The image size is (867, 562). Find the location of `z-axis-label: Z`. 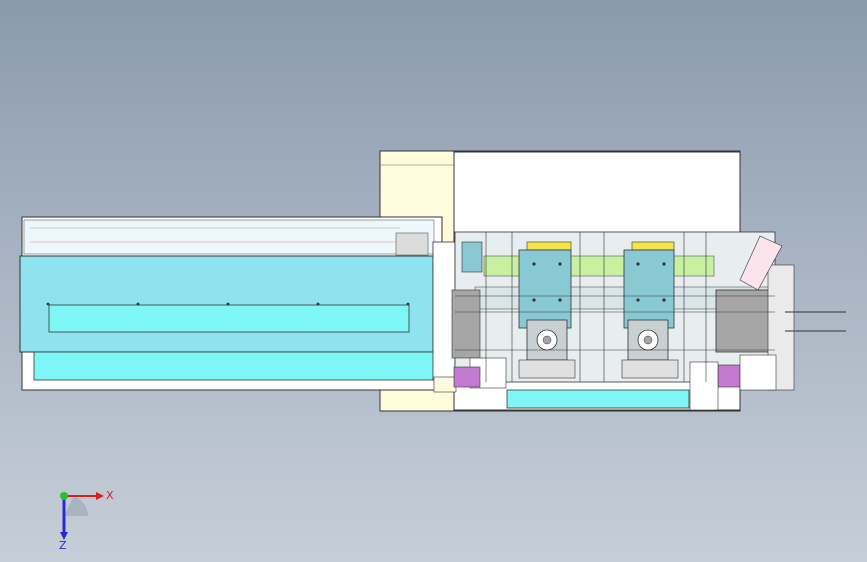

z-axis-label: Z is located at coordinates (63, 544).